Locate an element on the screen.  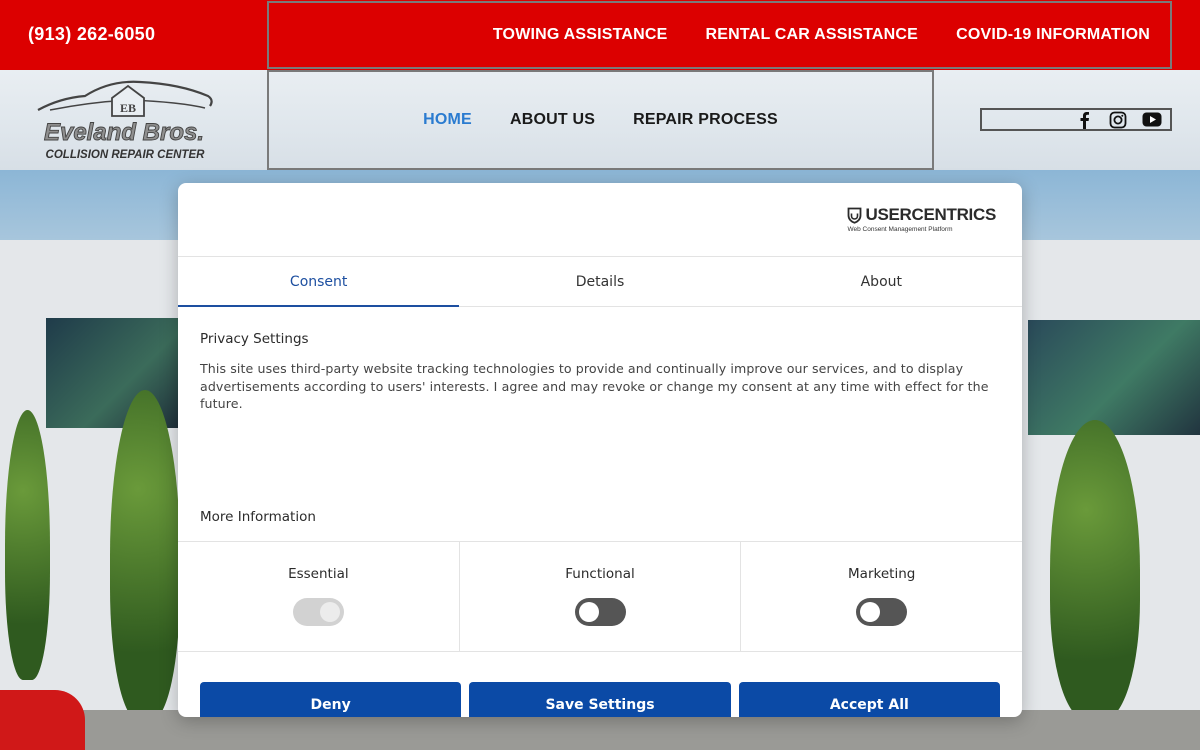
rental-car-assistance-link: RENTAL CAR ASSISTANCE is located at coordinates (812, 35).